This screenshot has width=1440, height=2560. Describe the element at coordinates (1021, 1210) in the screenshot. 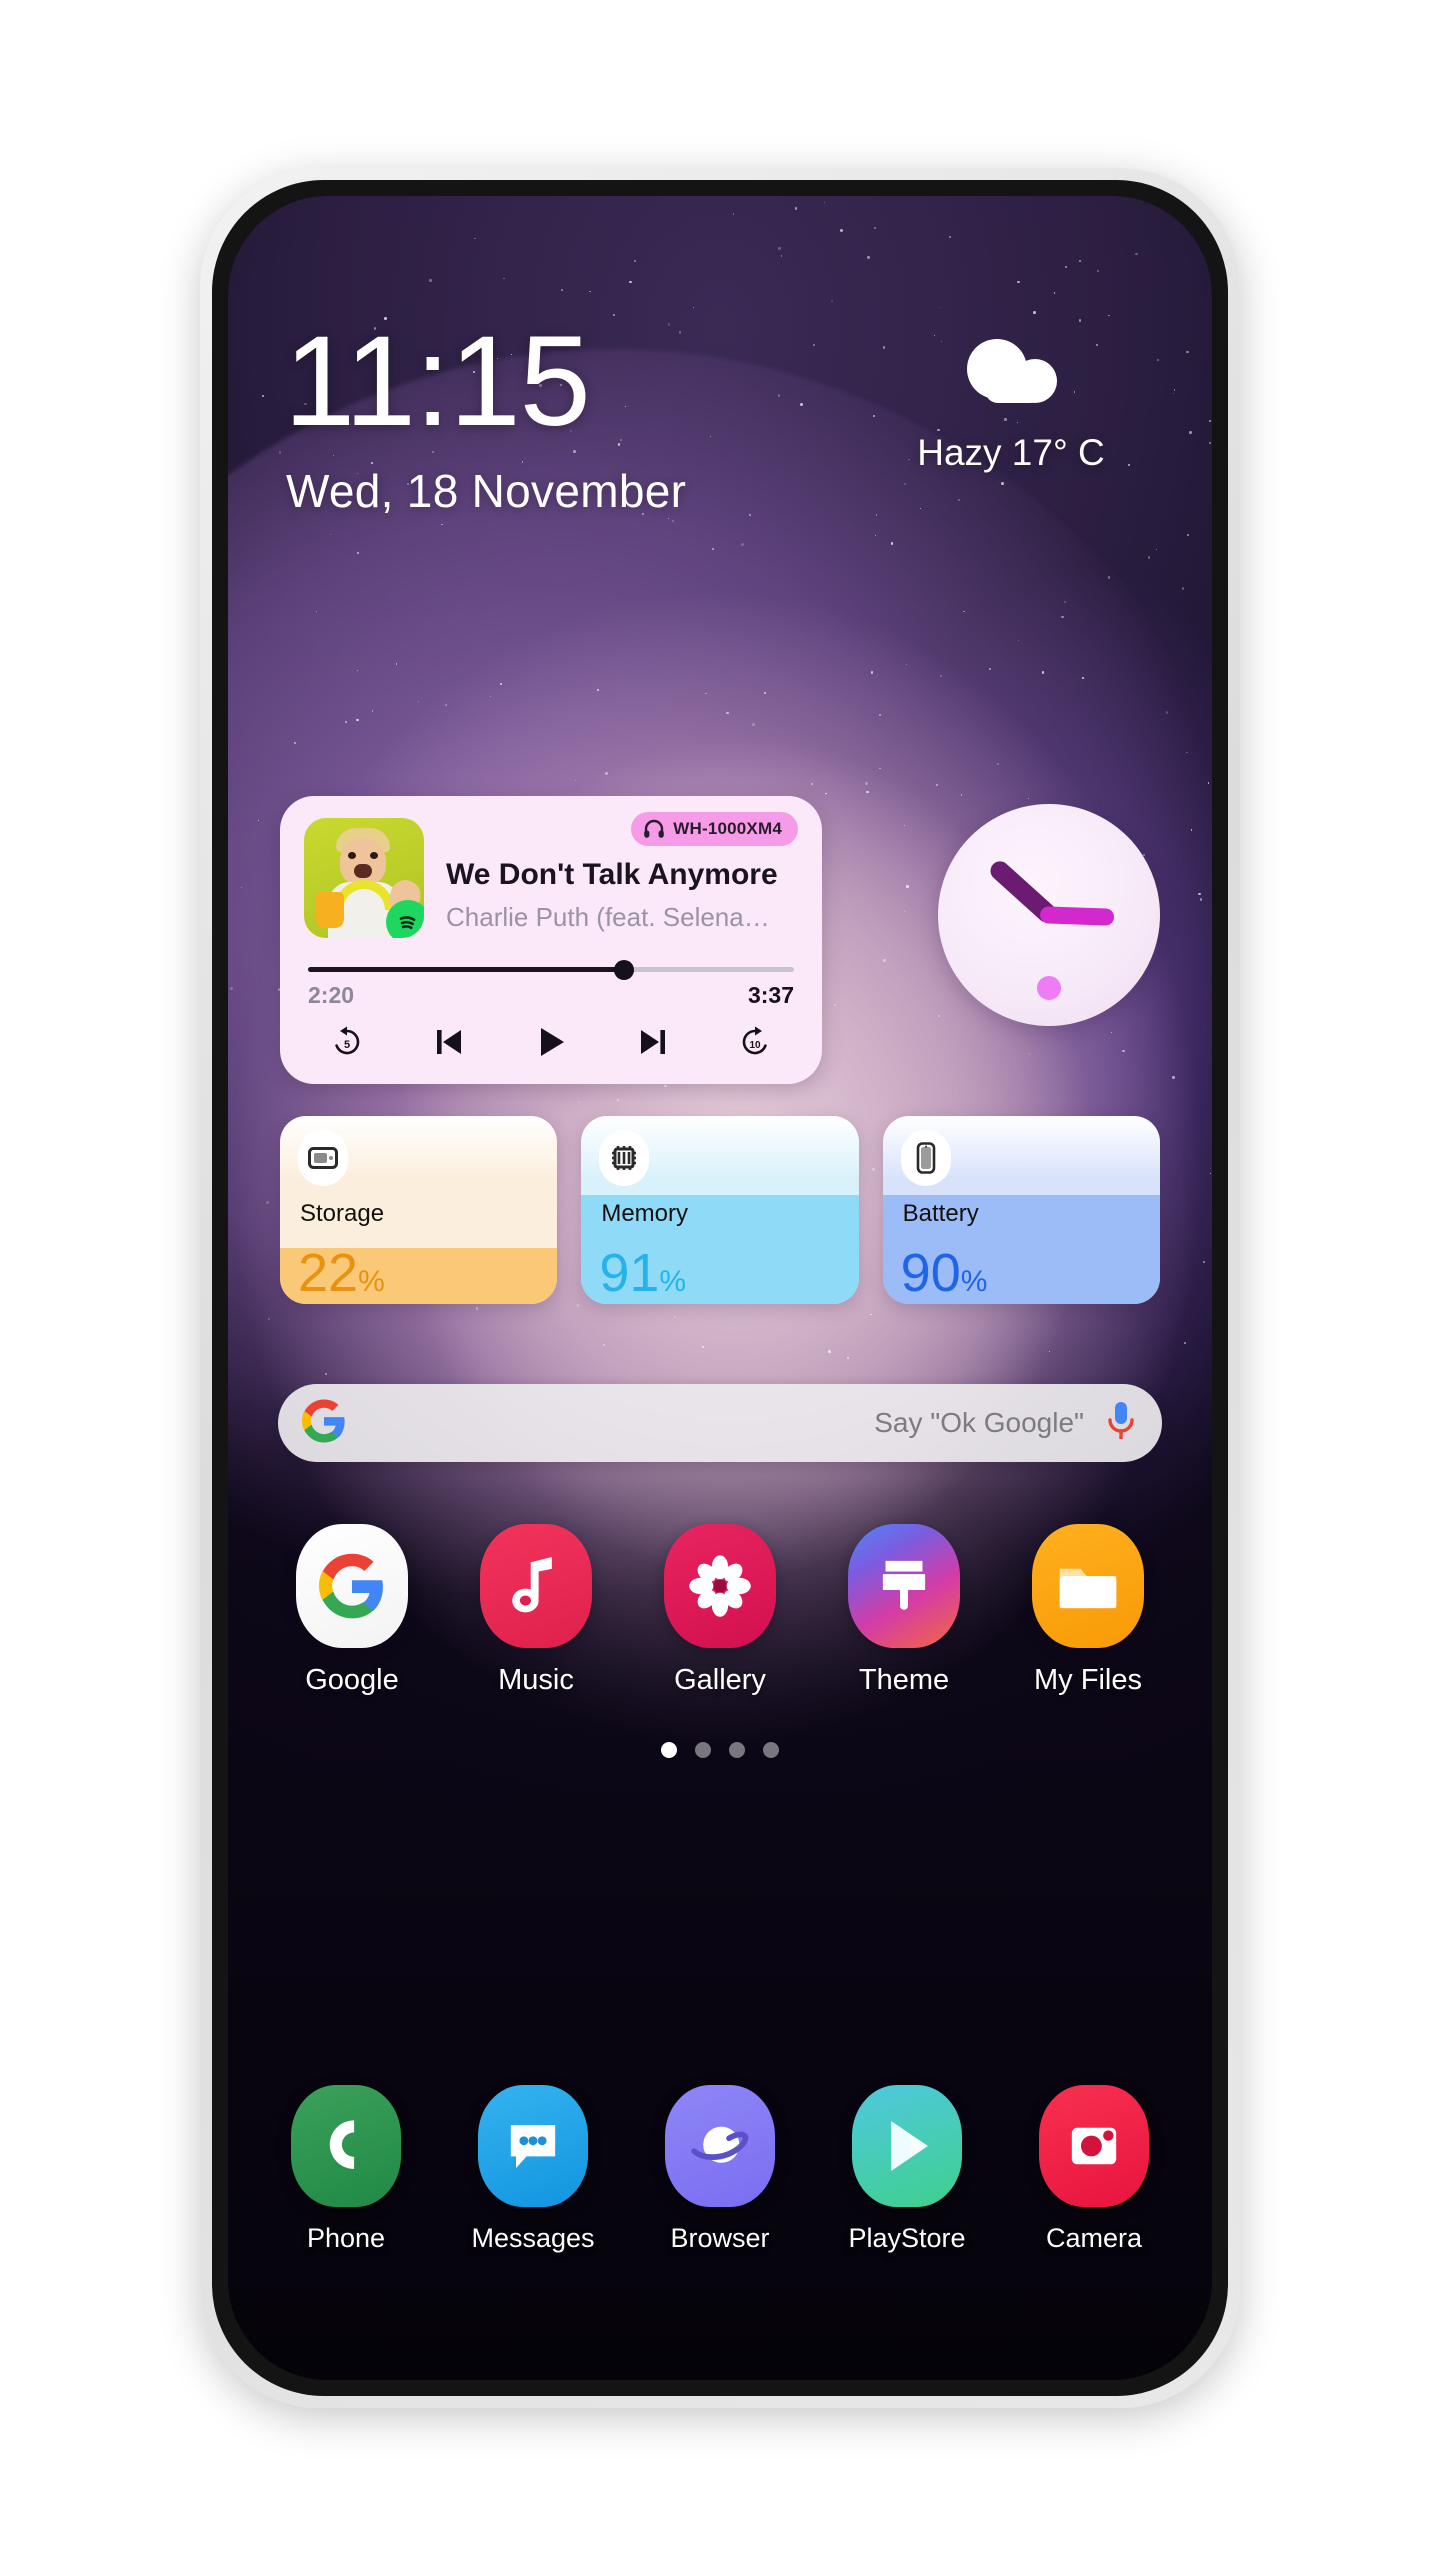

I see `stat-card-battery: Battery 90%` at that location.